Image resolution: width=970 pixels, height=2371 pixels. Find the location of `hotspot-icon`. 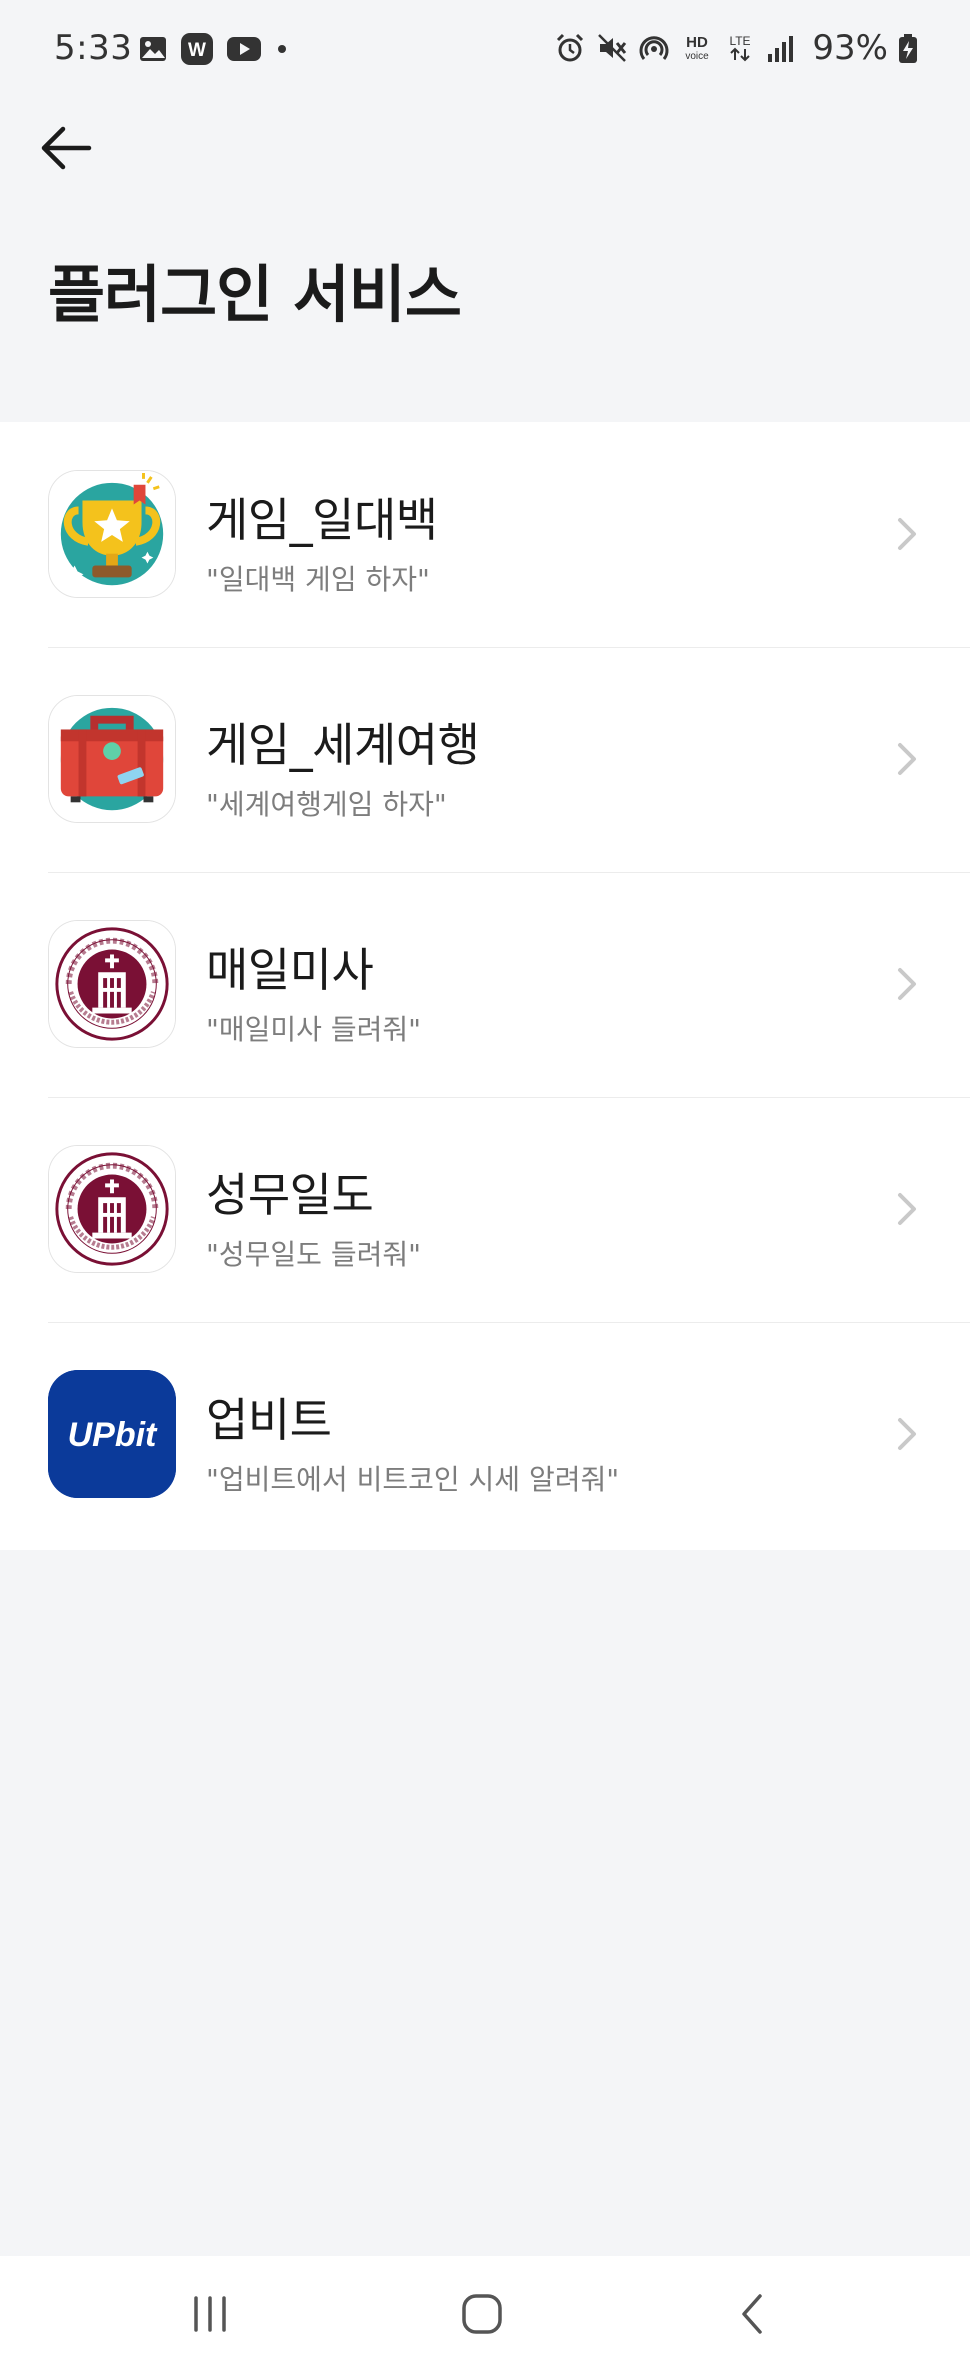

hotspot-icon is located at coordinates (654, 48).